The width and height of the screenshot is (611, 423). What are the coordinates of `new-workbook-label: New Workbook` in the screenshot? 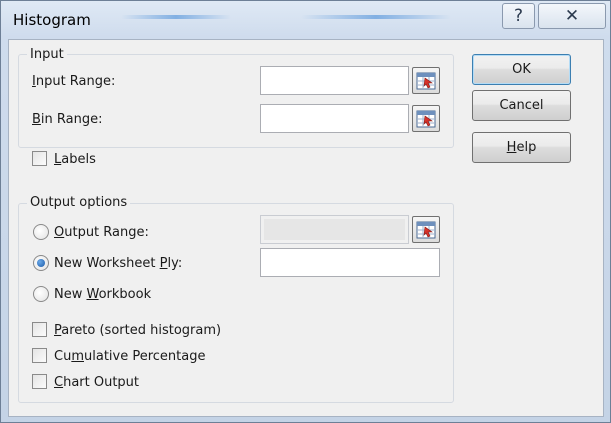 It's located at (103, 294).